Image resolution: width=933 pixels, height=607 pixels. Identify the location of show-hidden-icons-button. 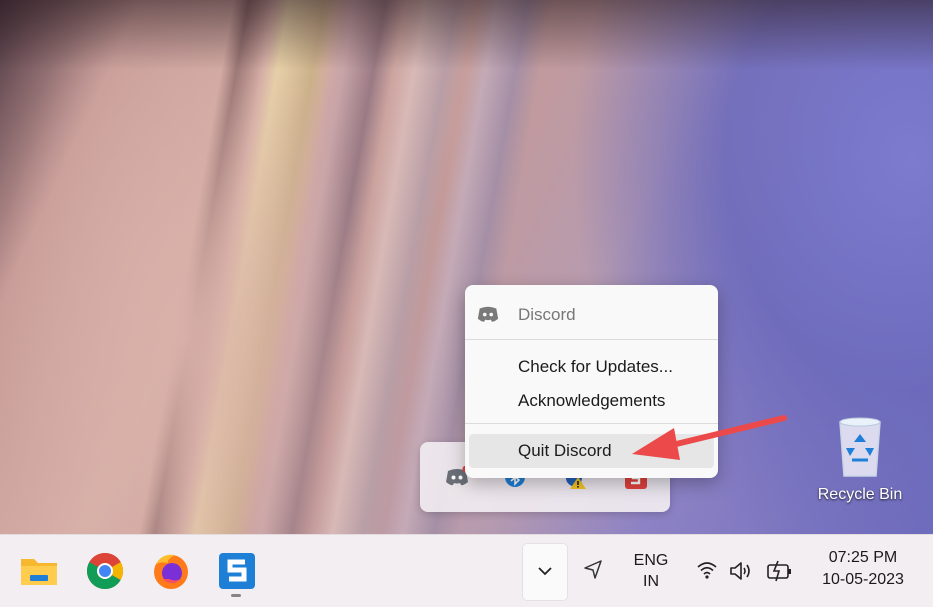
(545, 572).